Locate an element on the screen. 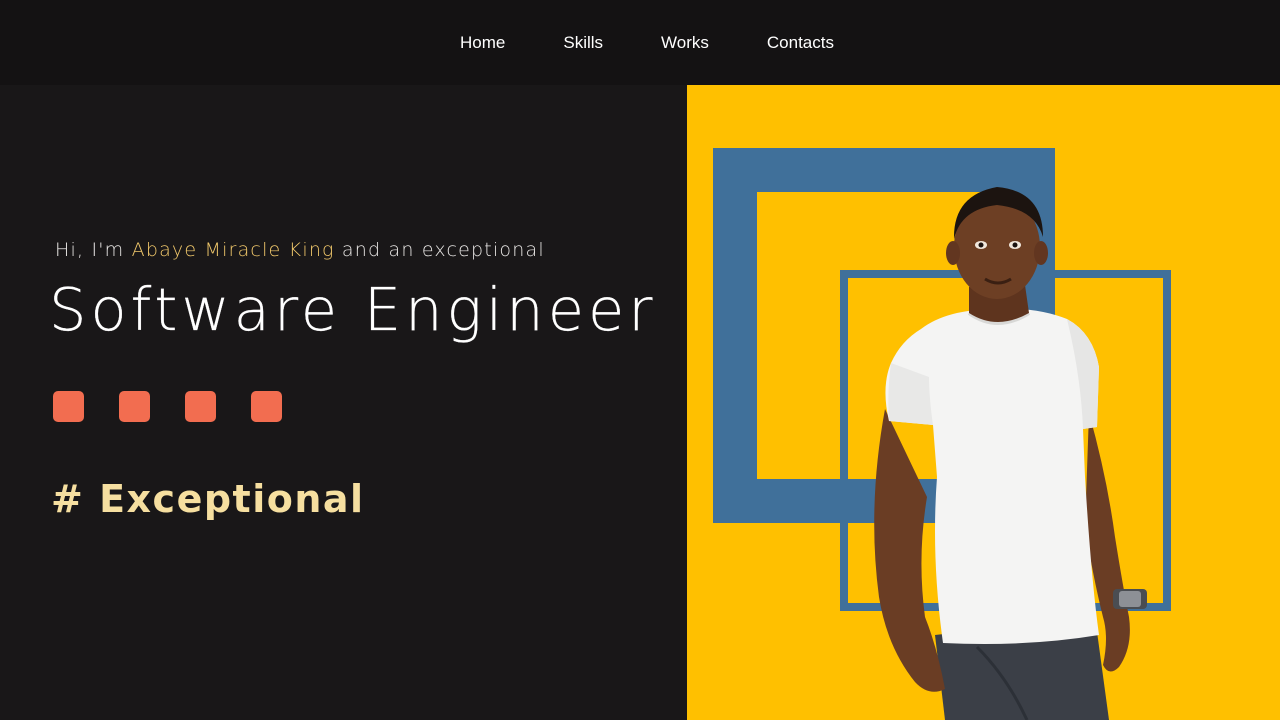 The height and width of the screenshot is (720, 1280). top-nav: Home Skills Works Contacts is located at coordinates (640, 42).